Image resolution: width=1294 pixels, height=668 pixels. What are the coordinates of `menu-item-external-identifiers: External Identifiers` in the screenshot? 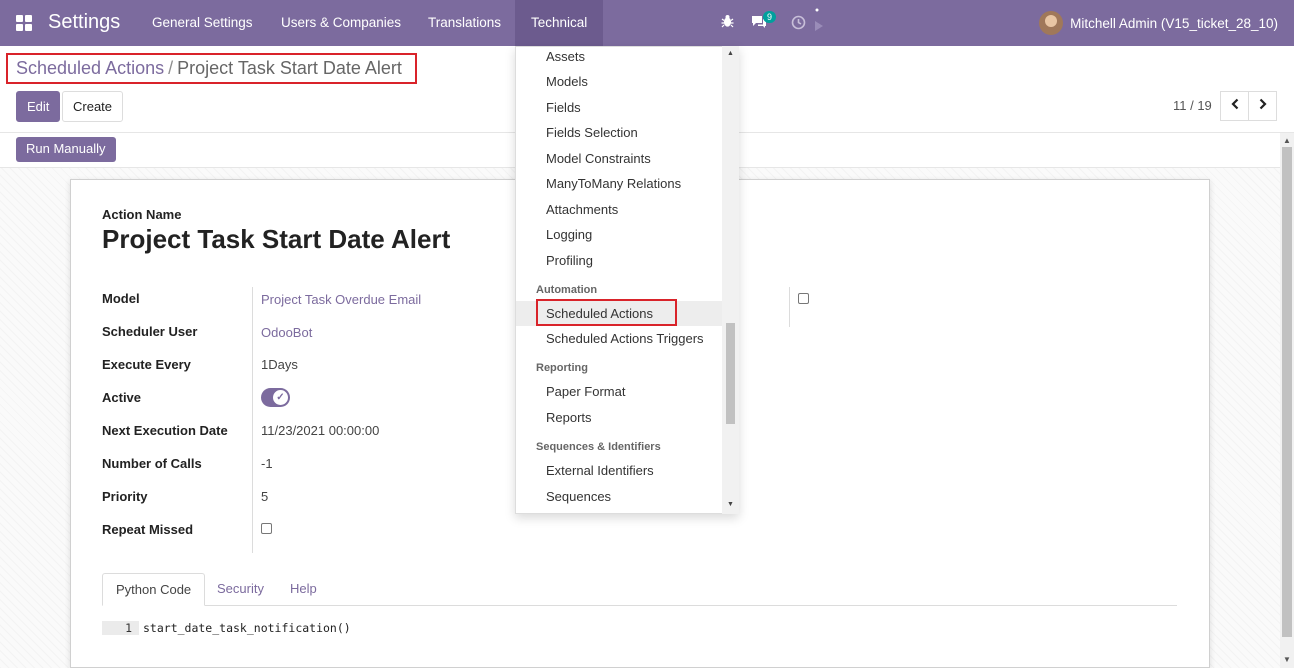 It's located at (619, 470).